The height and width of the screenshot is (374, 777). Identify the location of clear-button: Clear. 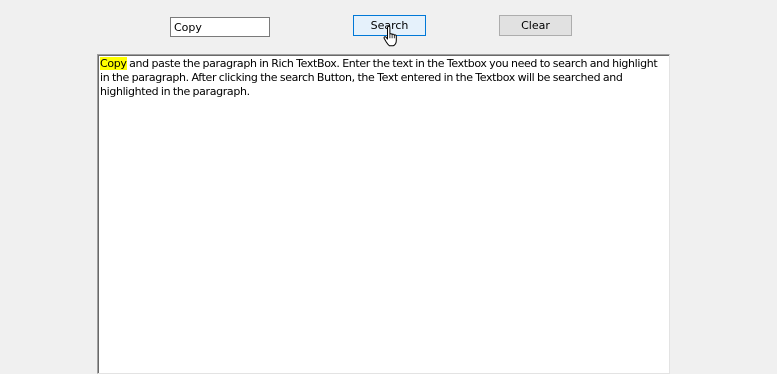
(535, 25).